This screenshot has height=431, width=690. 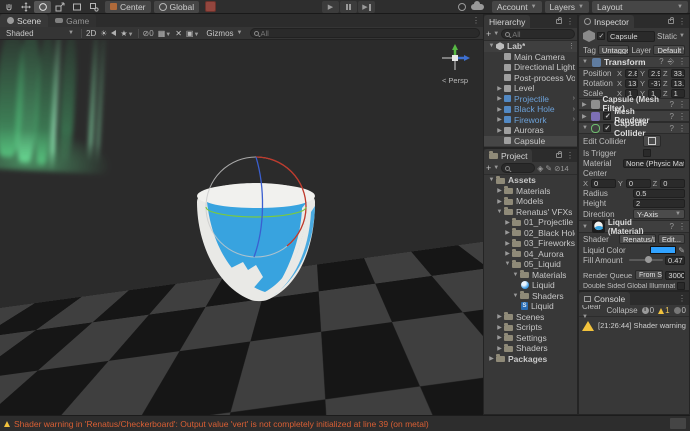 I want to click on rotation-x-field: 13.477, so click(x=632, y=83).